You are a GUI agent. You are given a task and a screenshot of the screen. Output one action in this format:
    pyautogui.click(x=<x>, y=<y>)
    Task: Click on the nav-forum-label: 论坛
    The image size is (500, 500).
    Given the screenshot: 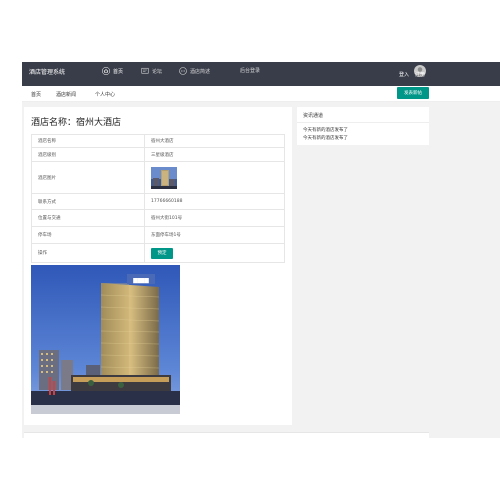 What is the action you would take?
    pyautogui.click(x=157, y=71)
    